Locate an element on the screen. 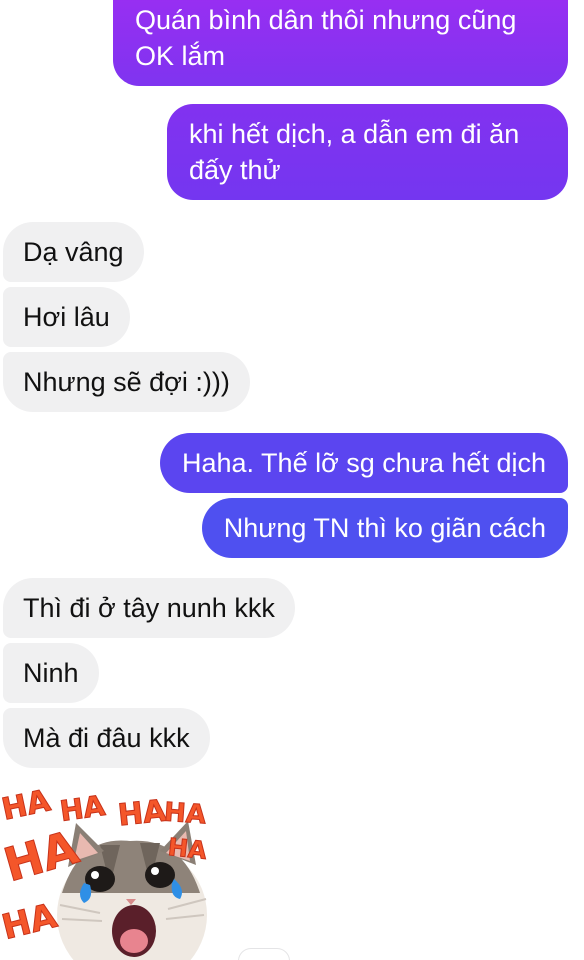 Image resolution: width=584 pixels, height=960 pixels. message-bubble-incoming: Thì đi ở tây nunh kkk is located at coordinates (149, 608).